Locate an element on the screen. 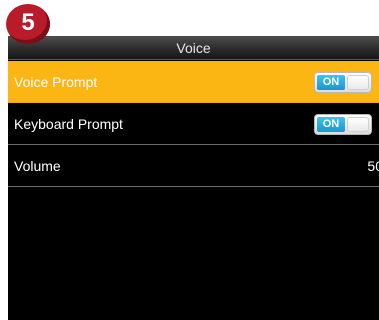  setting-label: Volume is located at coordinates (37, 166).